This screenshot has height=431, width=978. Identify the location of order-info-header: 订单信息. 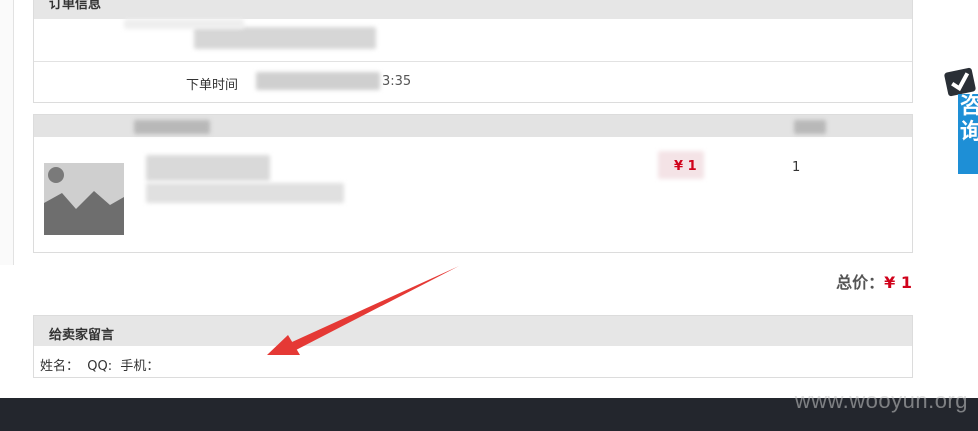
(473, 9).